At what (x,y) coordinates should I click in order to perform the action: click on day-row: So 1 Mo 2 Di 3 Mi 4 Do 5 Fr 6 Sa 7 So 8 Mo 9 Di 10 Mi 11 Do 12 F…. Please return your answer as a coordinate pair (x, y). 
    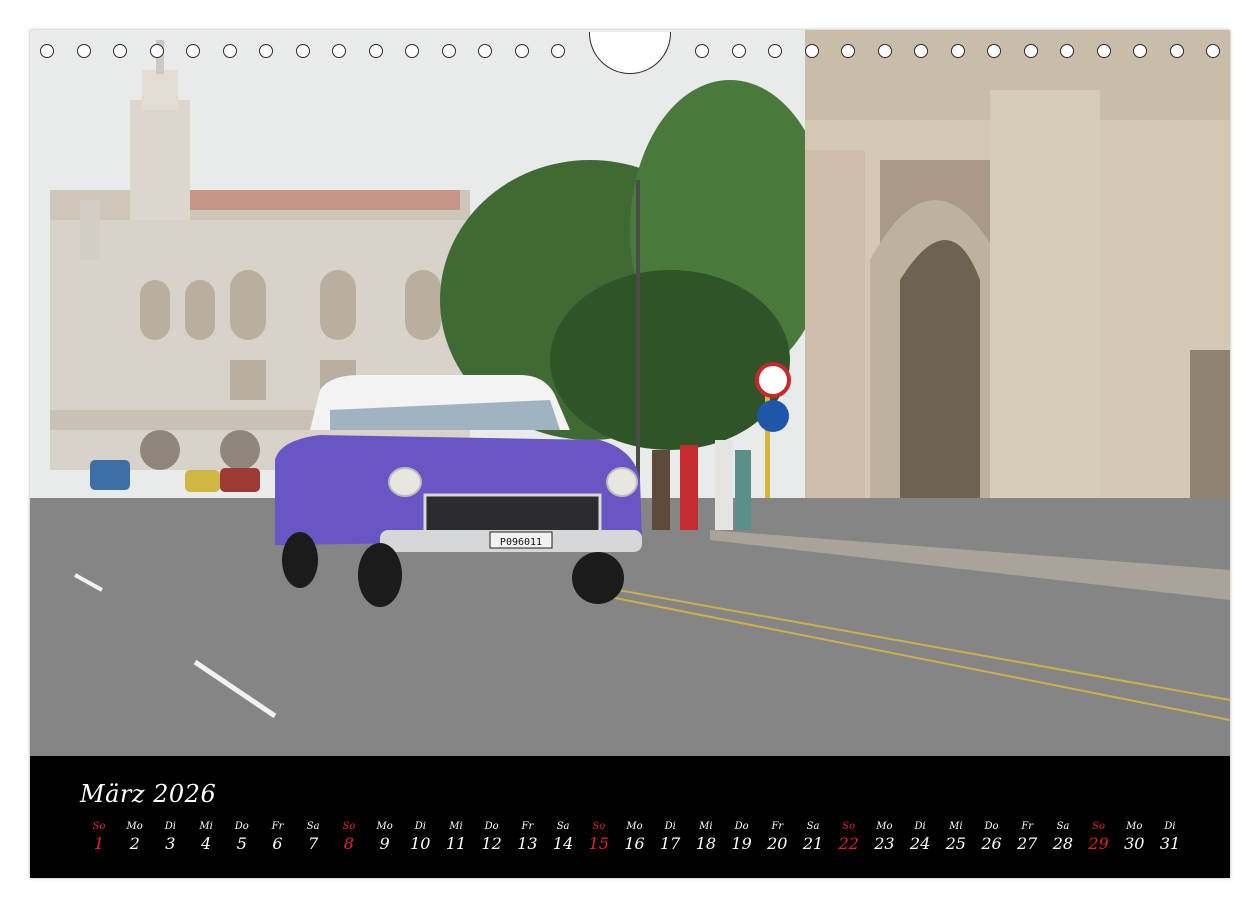
    Looking at the image, I should click on (642, 840).